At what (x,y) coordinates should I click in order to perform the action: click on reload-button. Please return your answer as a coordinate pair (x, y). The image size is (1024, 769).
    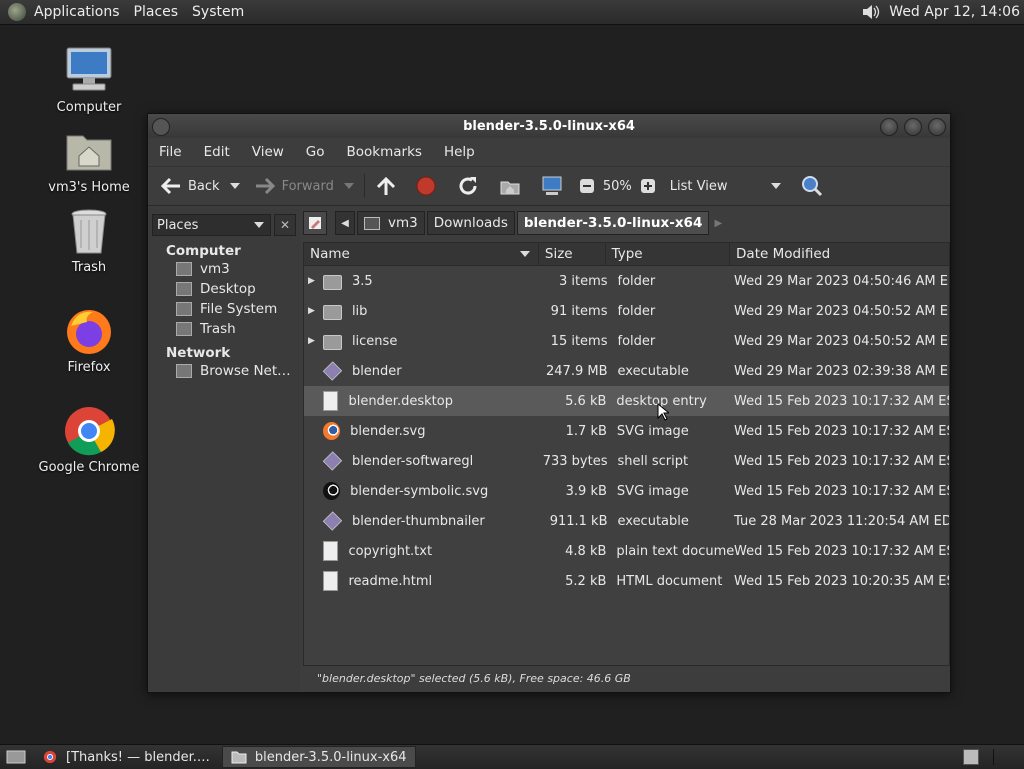
    Looking at the image, I should click on (468, 186).